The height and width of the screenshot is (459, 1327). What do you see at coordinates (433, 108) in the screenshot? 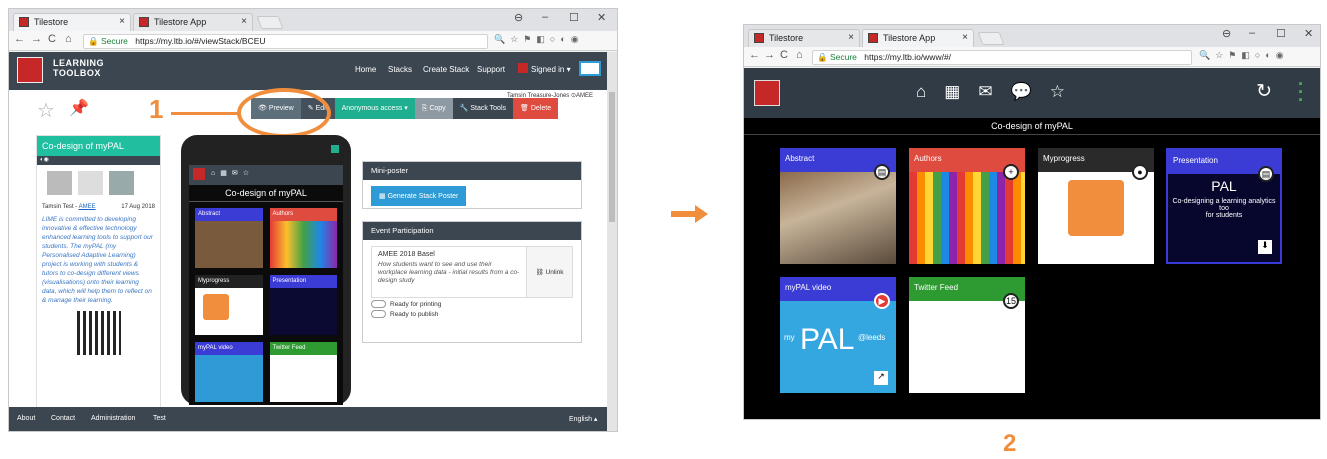
I see `copy-button: ⎘ Copy` at bounding box center [433, 108].